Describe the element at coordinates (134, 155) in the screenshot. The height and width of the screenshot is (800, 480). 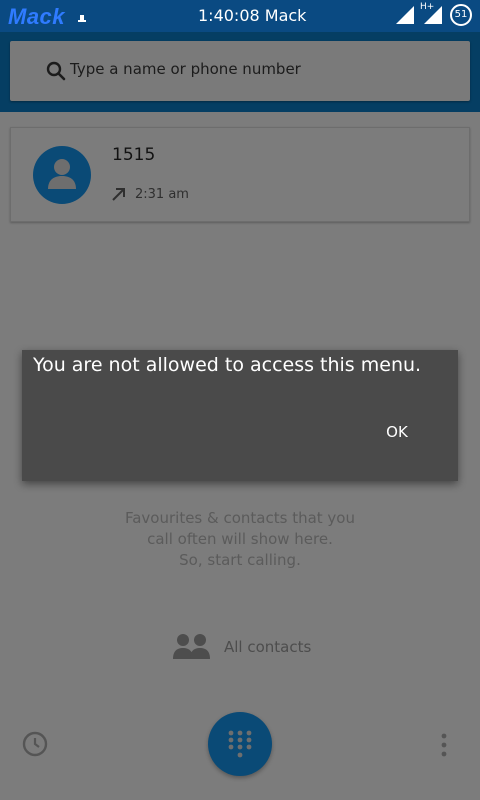
I see `call-number: 1515` at that location.